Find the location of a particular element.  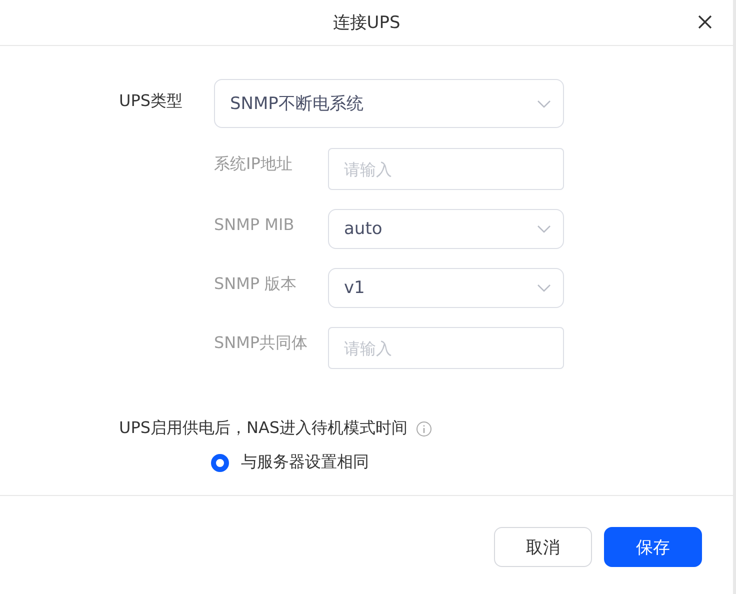

radio-label: 与服务器设置相同 is located at coordinates (305, 462).